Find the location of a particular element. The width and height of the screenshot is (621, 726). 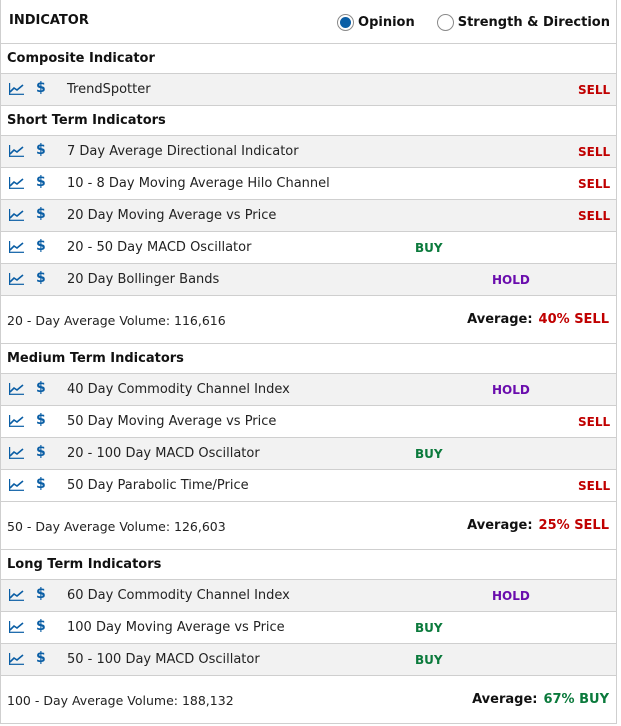

indicator-row: $60 Day Commodity Channel Index HOLD is located at coordinates (308, 596).